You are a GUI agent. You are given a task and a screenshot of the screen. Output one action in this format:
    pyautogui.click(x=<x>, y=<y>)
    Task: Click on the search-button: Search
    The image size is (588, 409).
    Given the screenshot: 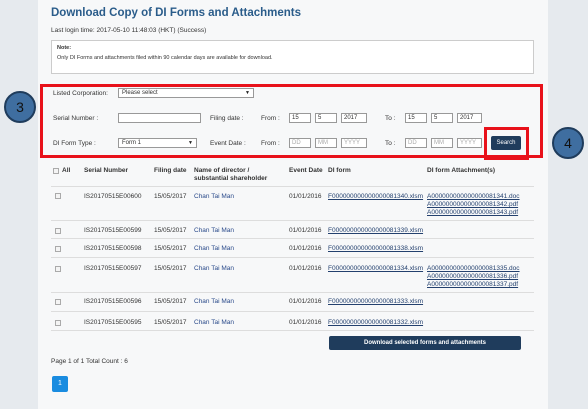 What is the action you would take?
    pyautogui.click(x=506, y=143)
    